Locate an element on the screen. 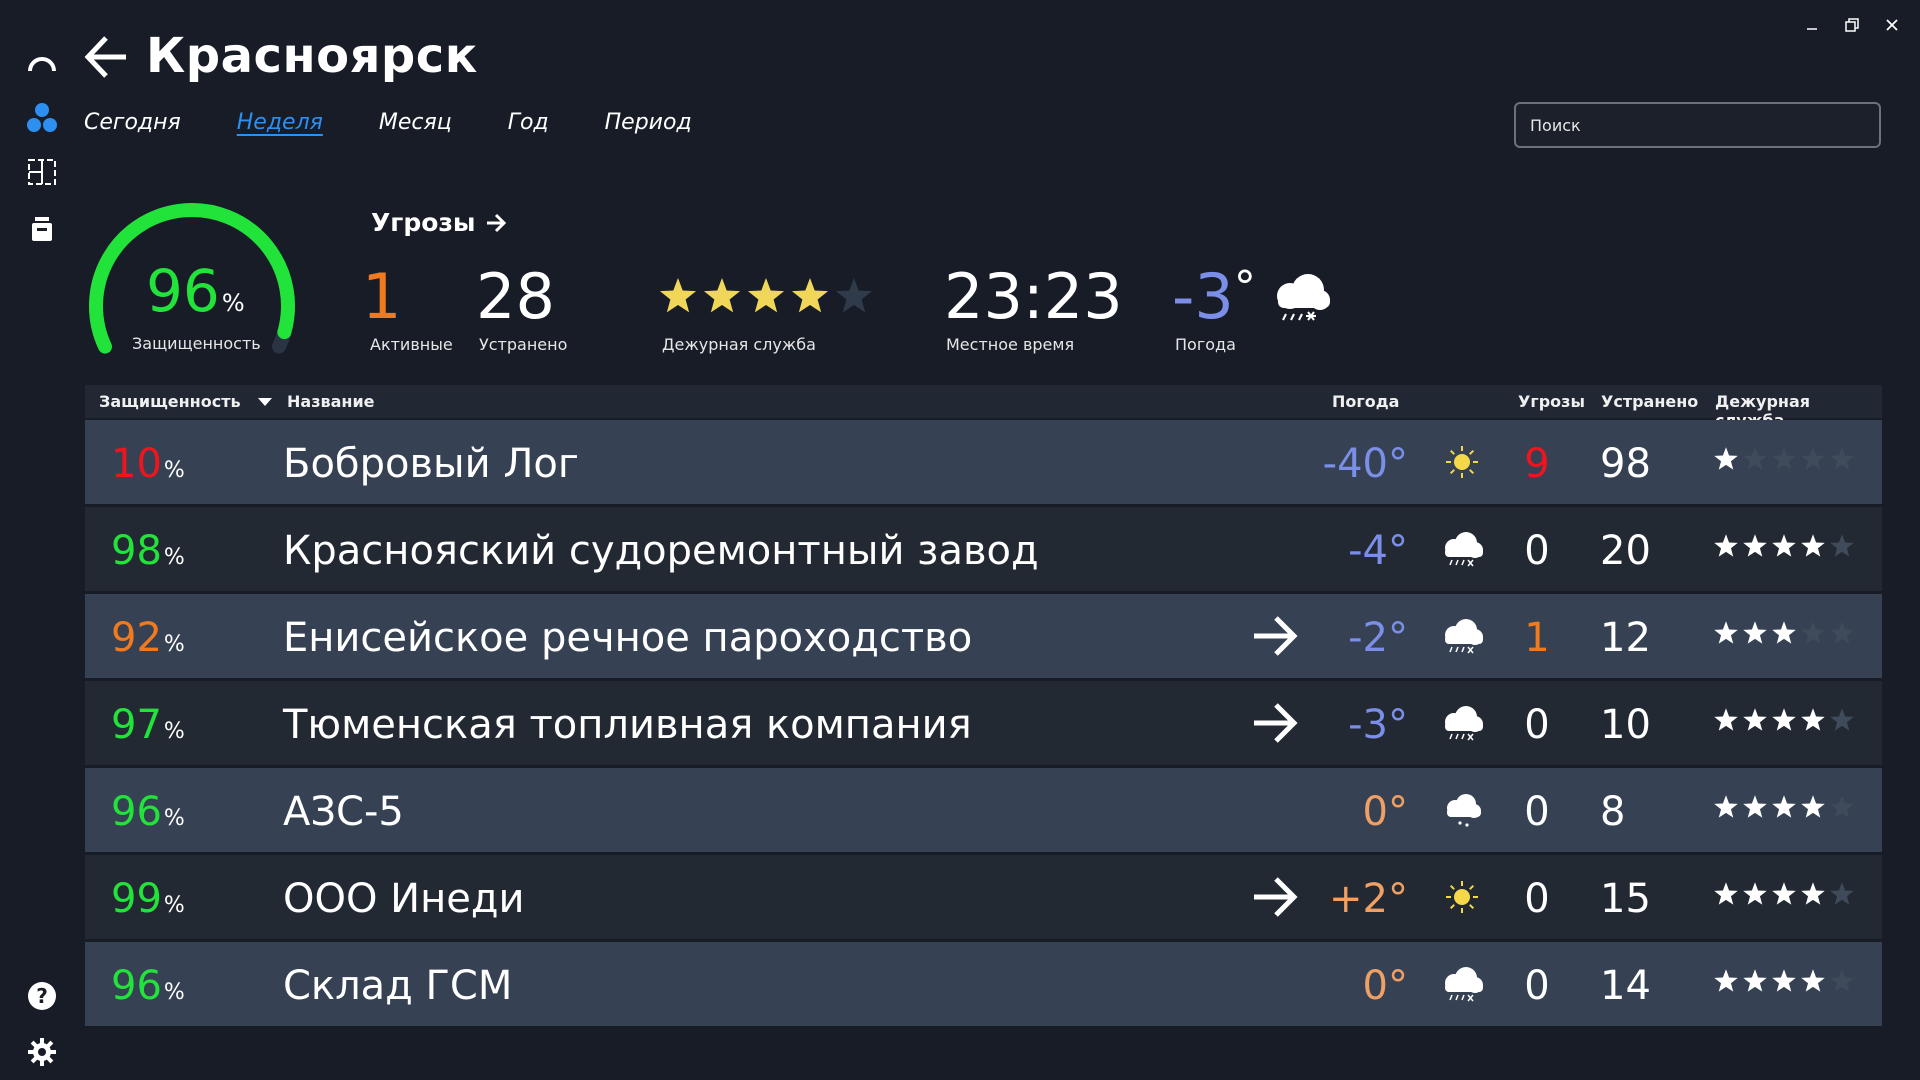 Image resolution: width=1920 pixels, height=1080 pixels. period-tabs: Сегодня Неделя Месяц Год Период is located at coordinates (416, 122).